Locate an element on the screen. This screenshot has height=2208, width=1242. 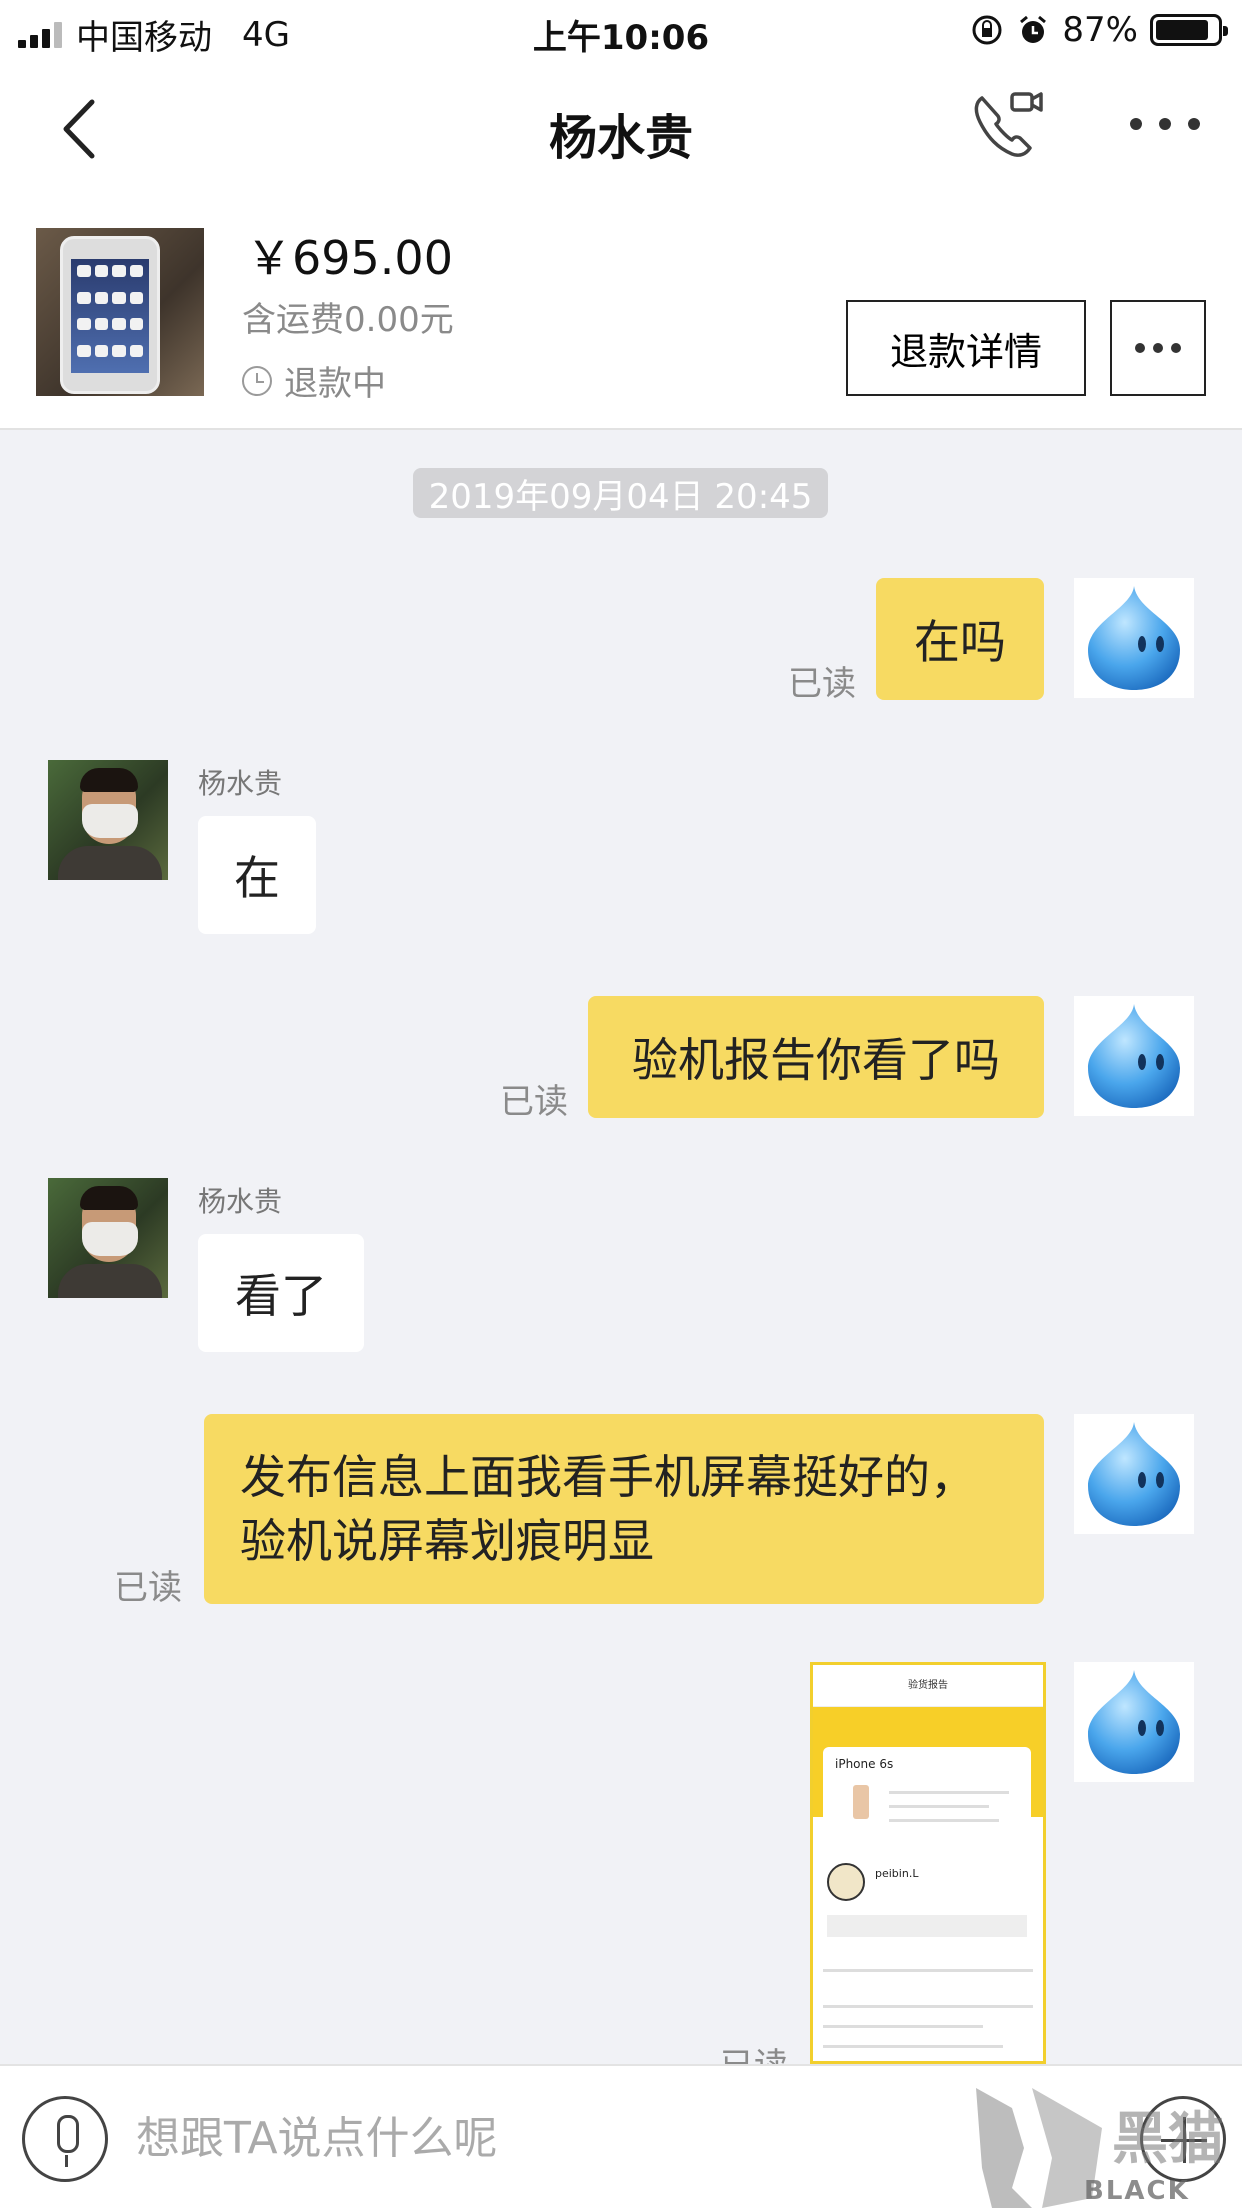
phone-video-icon is located at coordinates (1007, 125).